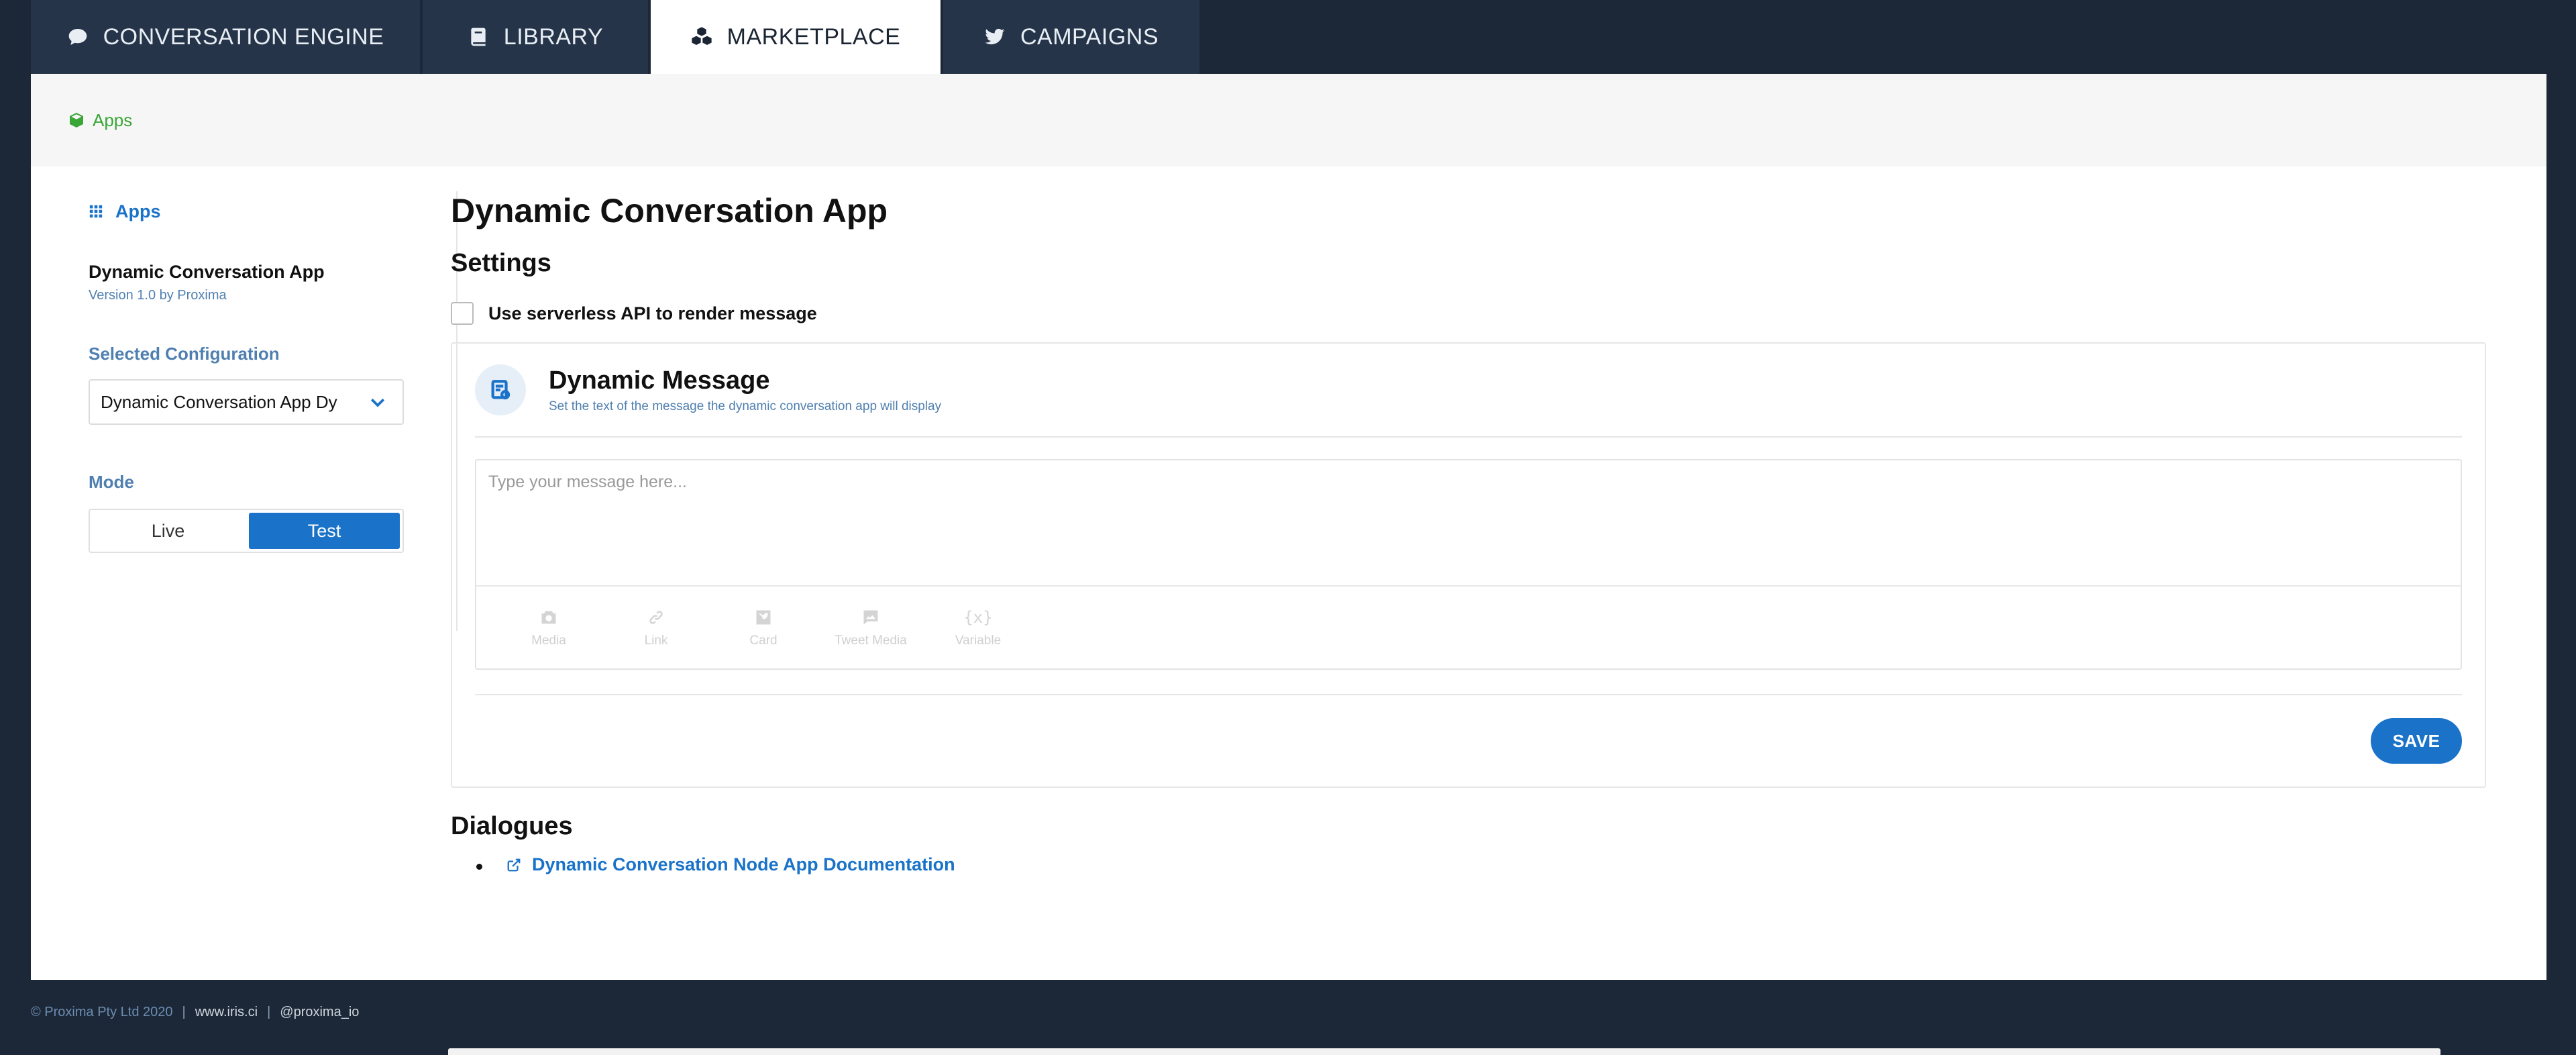  I want to click on app-name: Dynamic Conversation App, so click(207, 272).